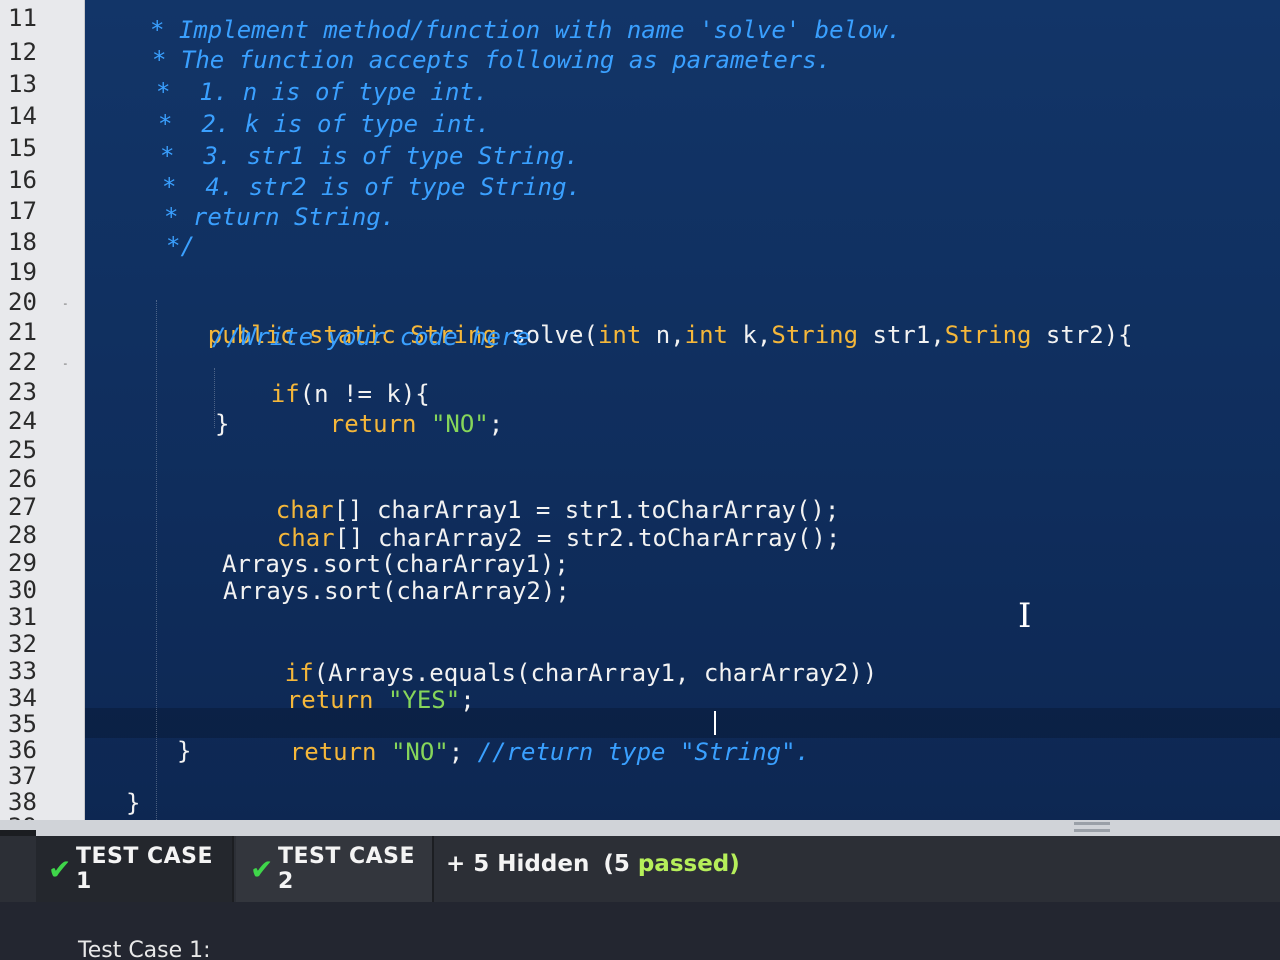  I want to click on code-line-18: */, so click(180, 246).